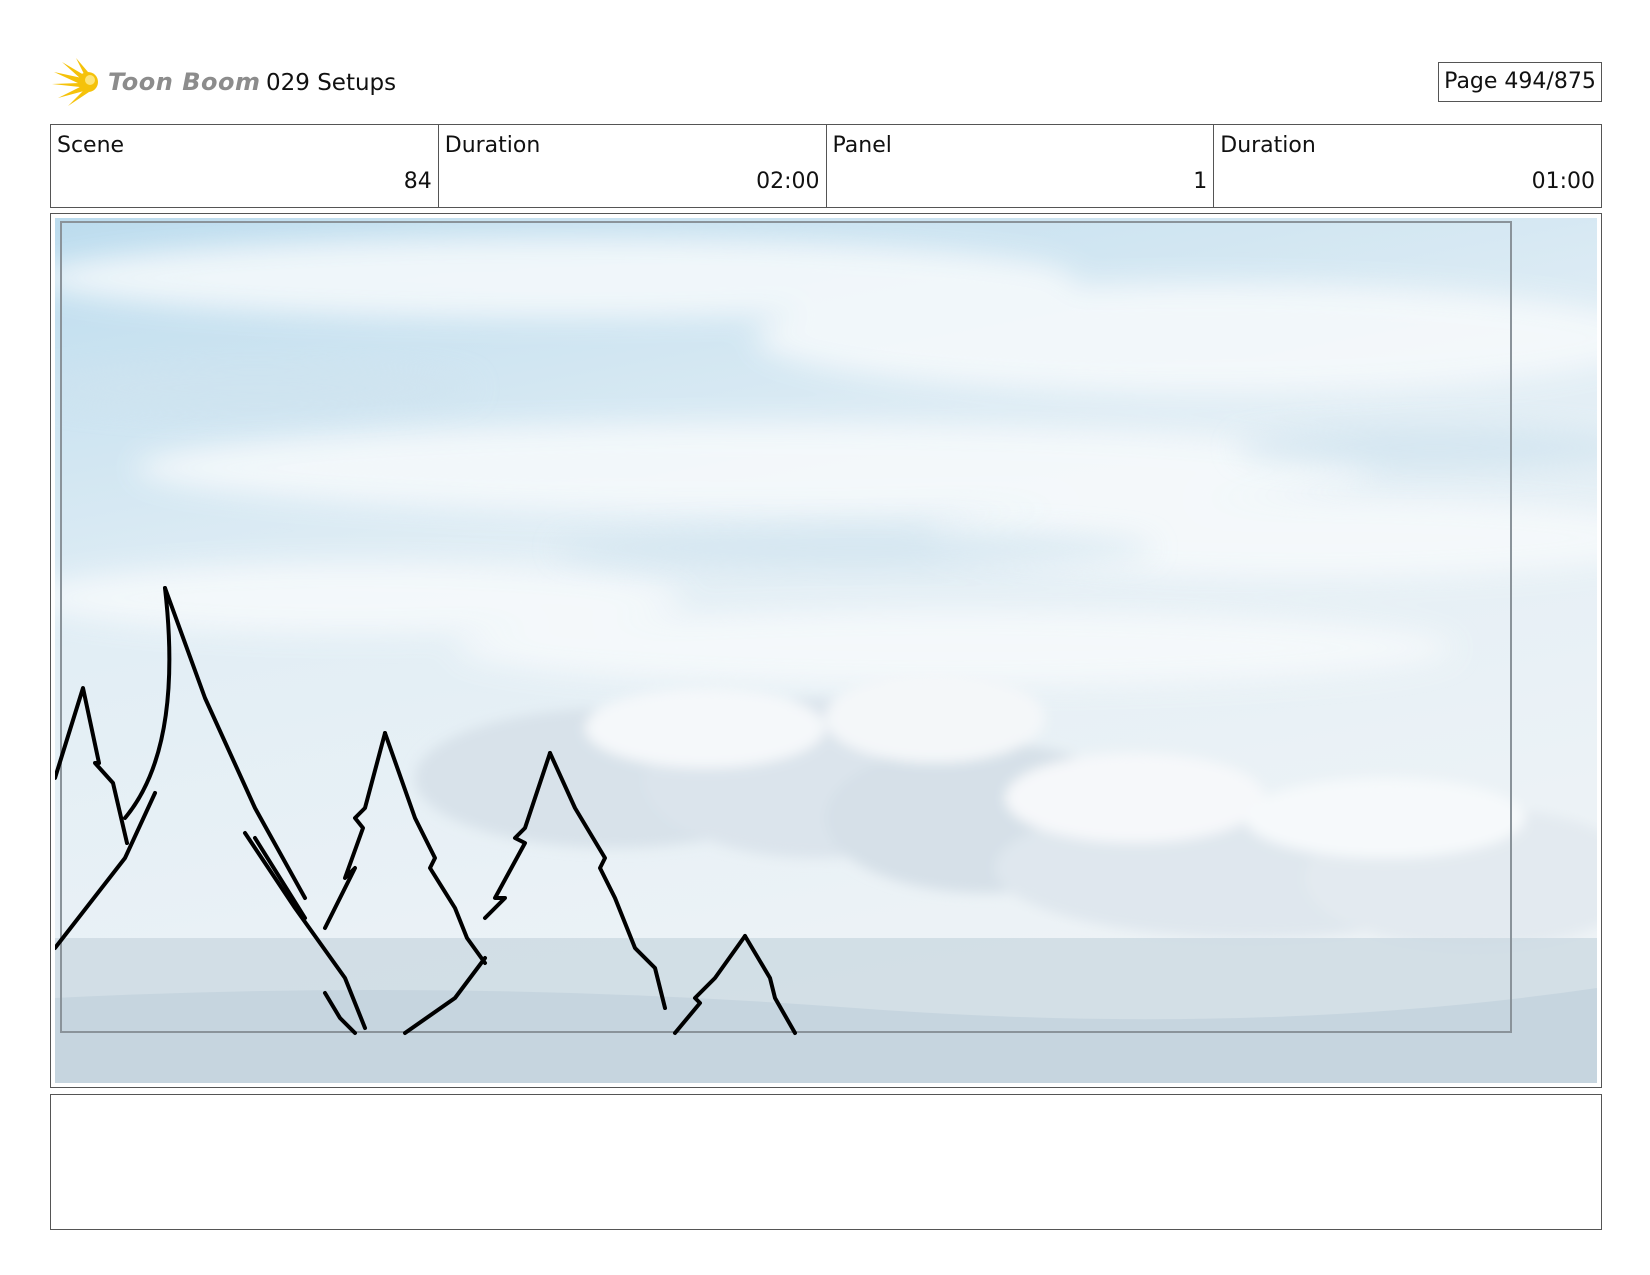 This screenshot has width=1650, height=1275. I want to click on panel-value: 1, so click(1200, 181).